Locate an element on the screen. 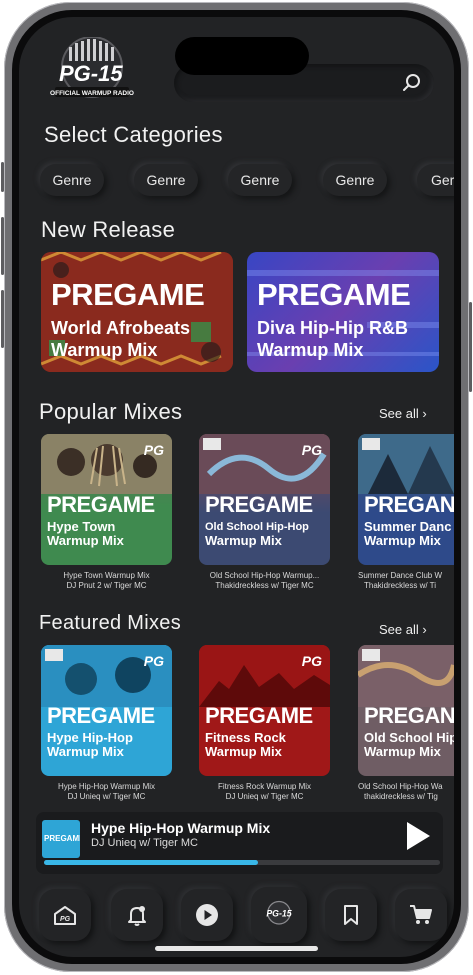 The height and width of the screenshot is (975, 473). mix-caption-artist: thakidreckless w/ Tig is located at coordinates (401, 796).